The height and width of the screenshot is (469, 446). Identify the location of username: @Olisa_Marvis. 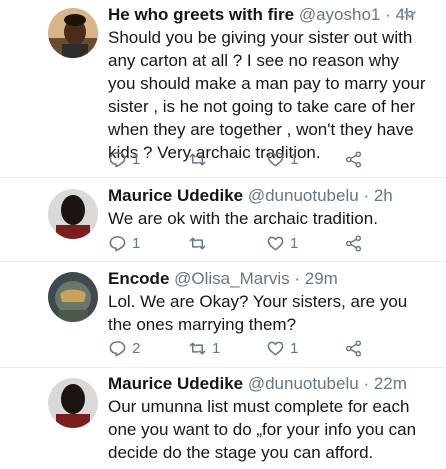
(232, 278).